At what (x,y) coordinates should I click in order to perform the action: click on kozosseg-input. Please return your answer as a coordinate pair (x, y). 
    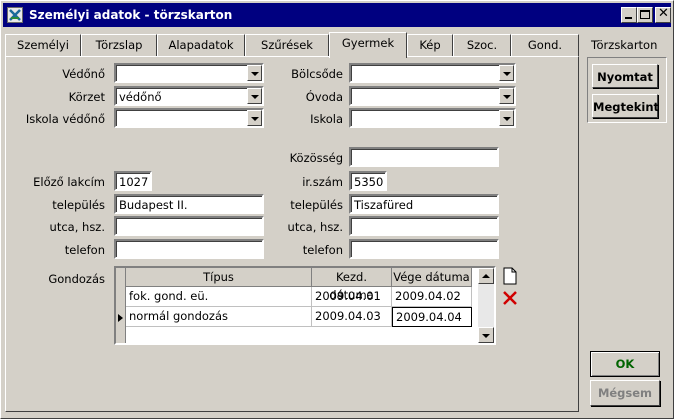
    Looking at the image, I should click on (424, 157).